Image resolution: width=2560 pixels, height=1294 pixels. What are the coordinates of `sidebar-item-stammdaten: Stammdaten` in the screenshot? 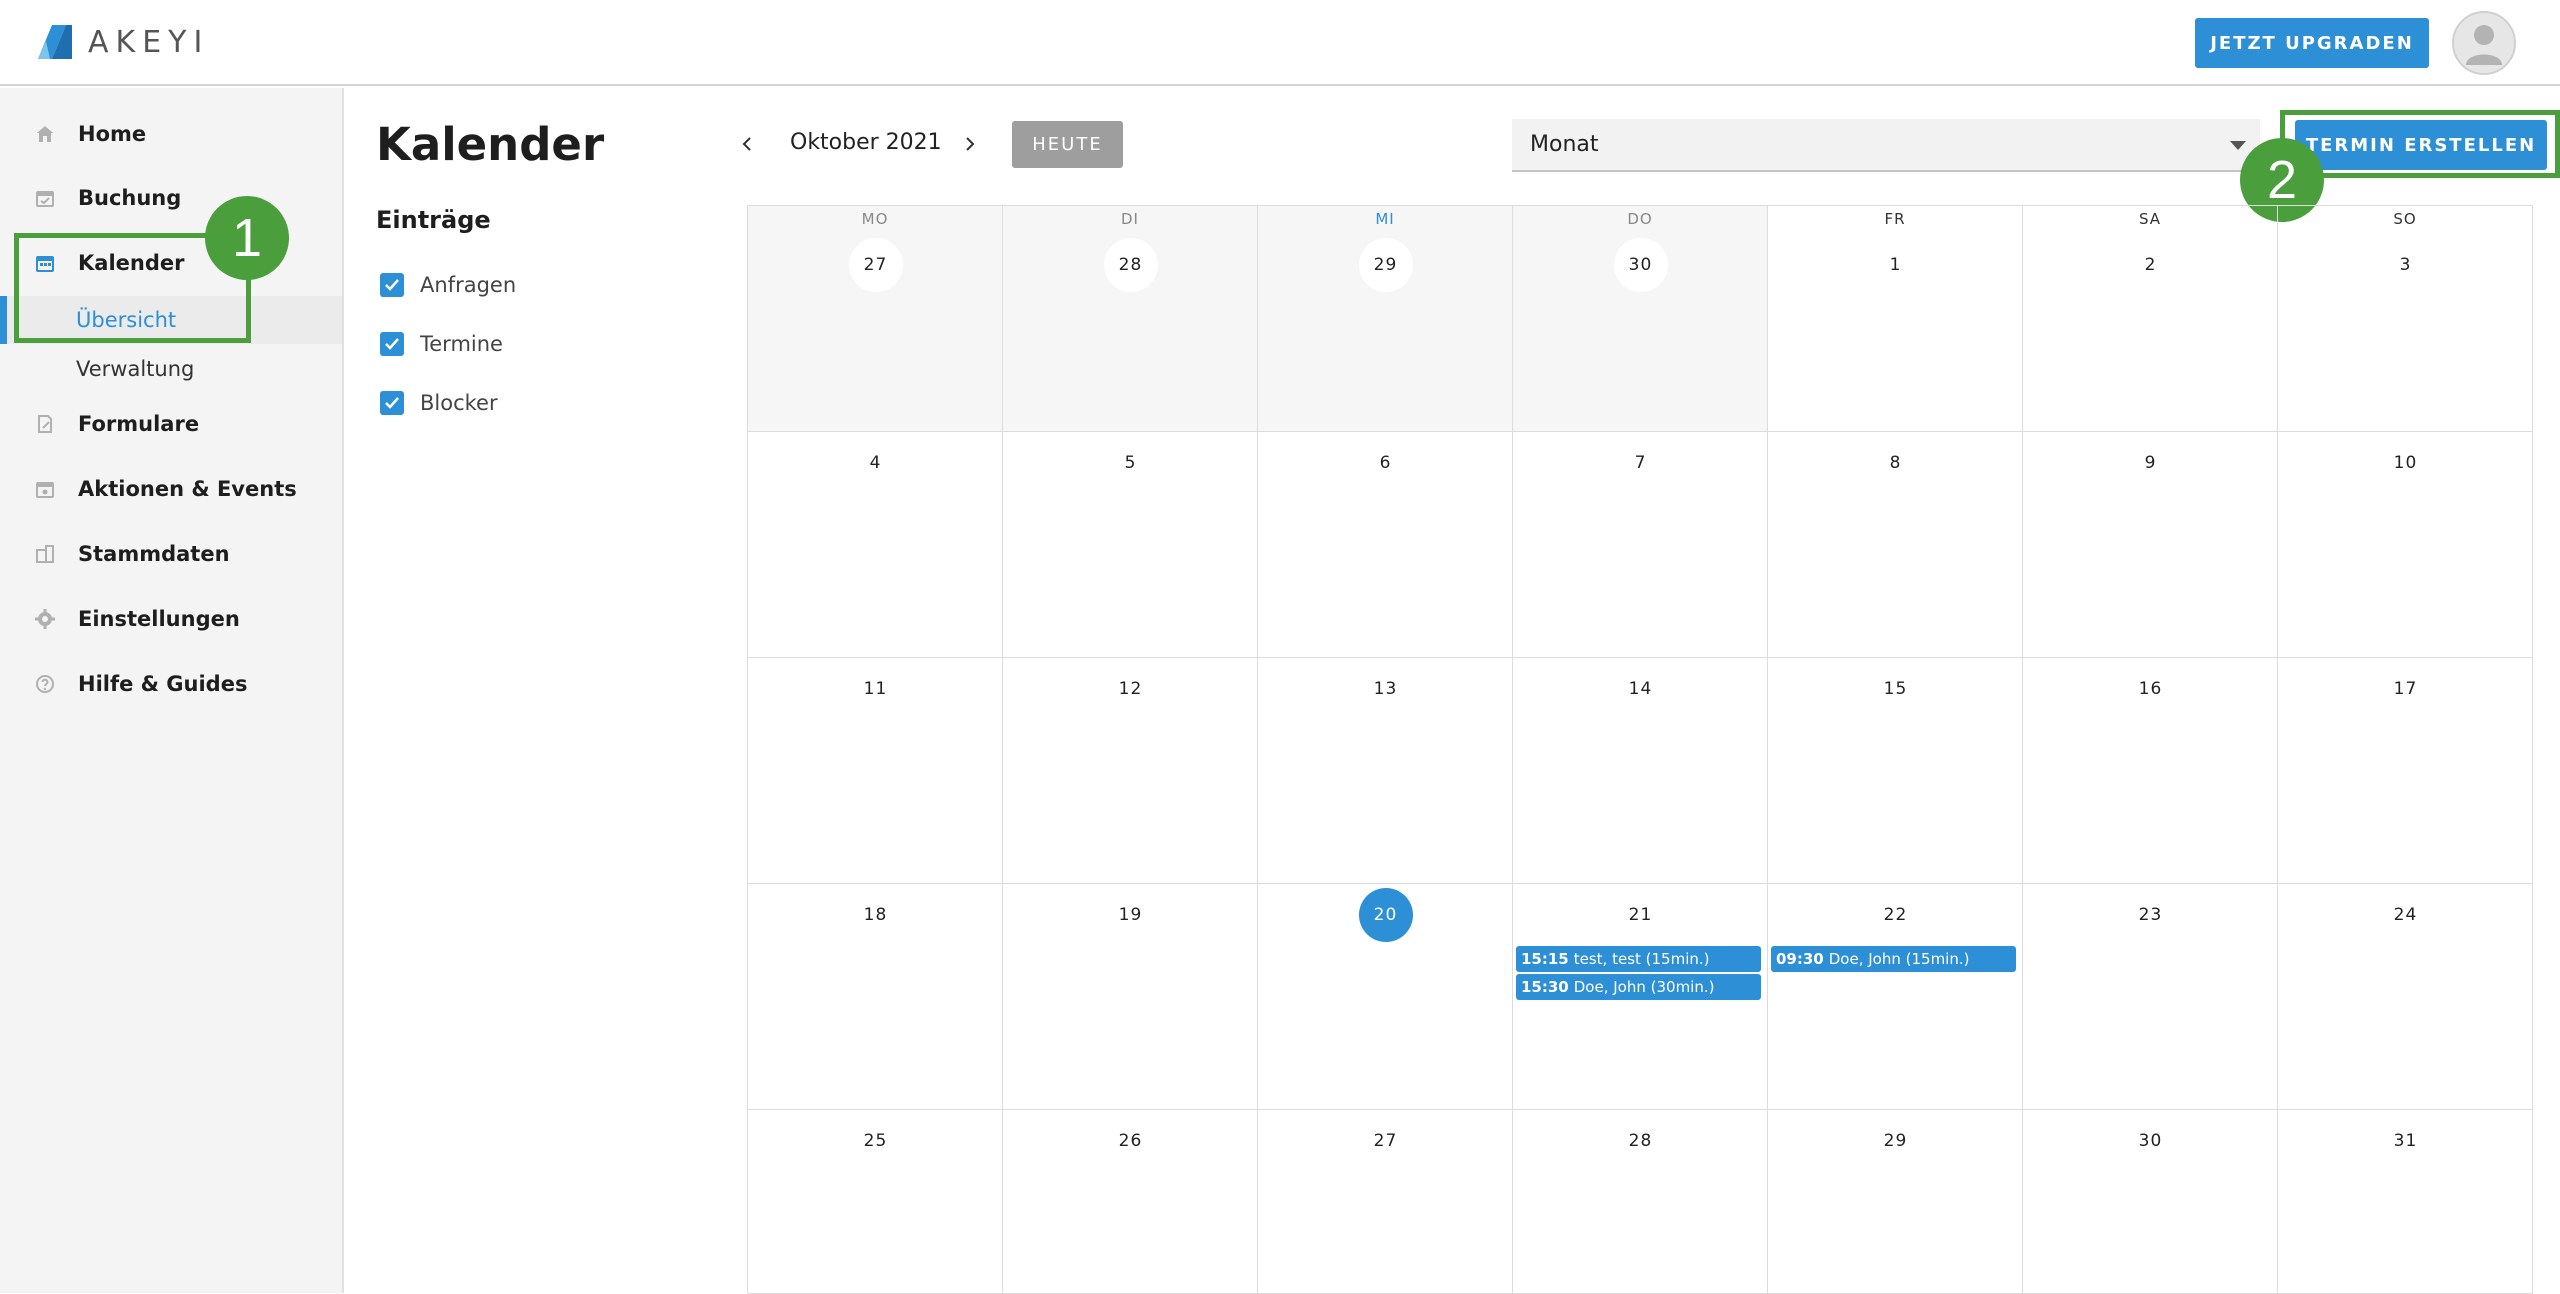 It's located at (131, 554).